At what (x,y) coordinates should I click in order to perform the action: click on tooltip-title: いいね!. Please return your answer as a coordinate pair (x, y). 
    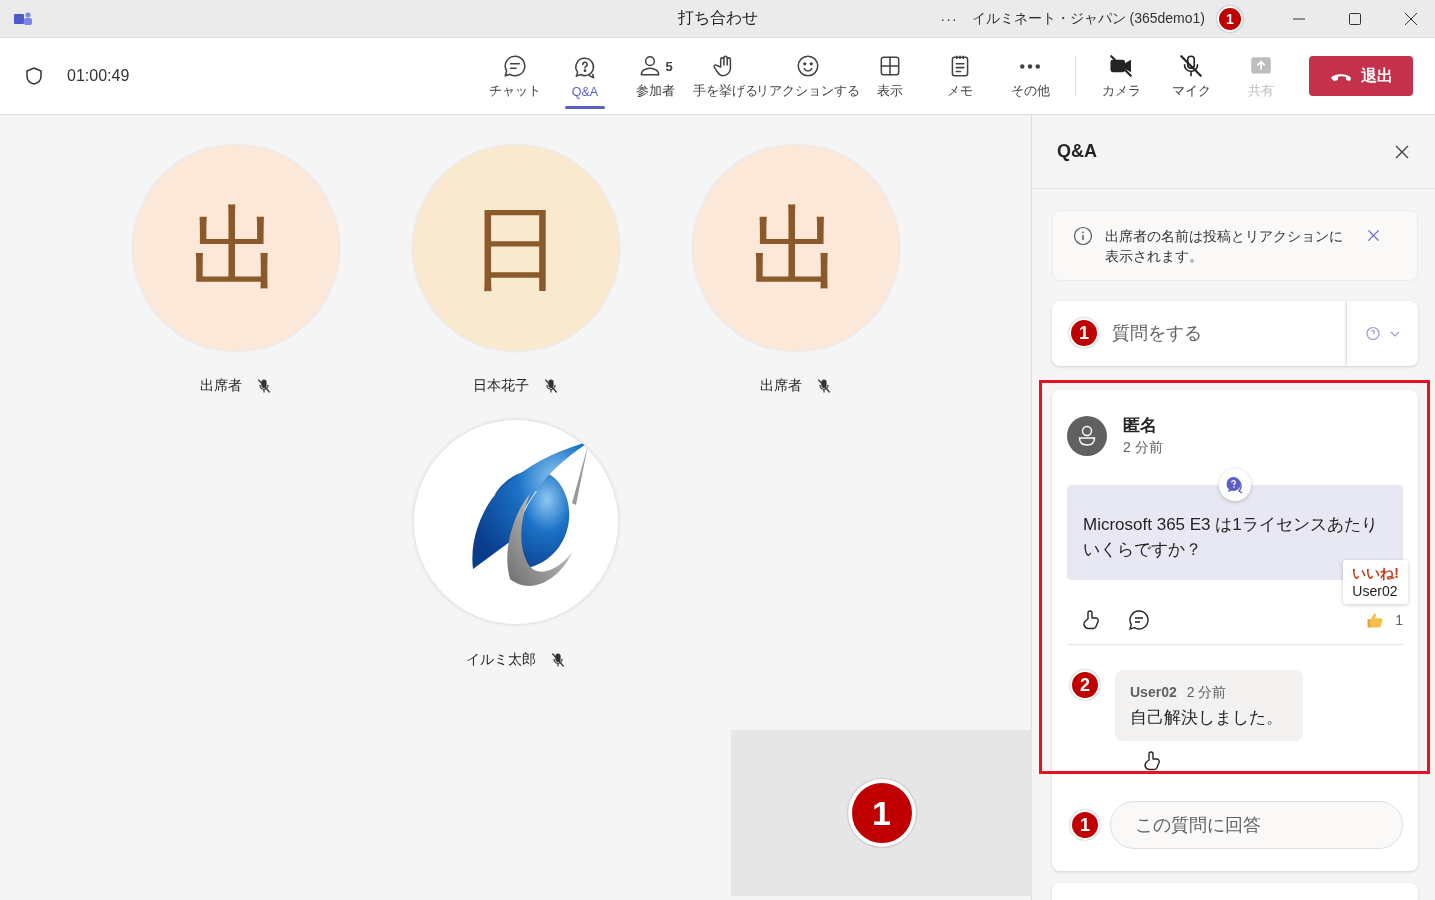
    Looking at the image, I should click on (1375, 573).